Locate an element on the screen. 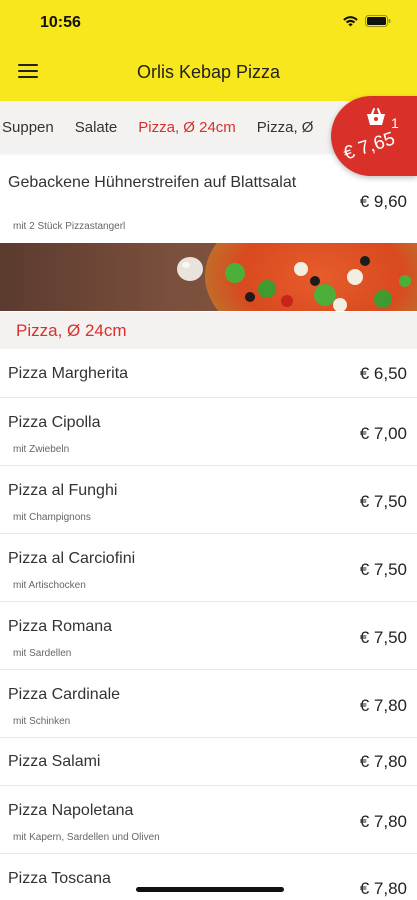 This screenshot has height=900, width=417. item-price: € 9,60 is located at coordinates (383, 201).